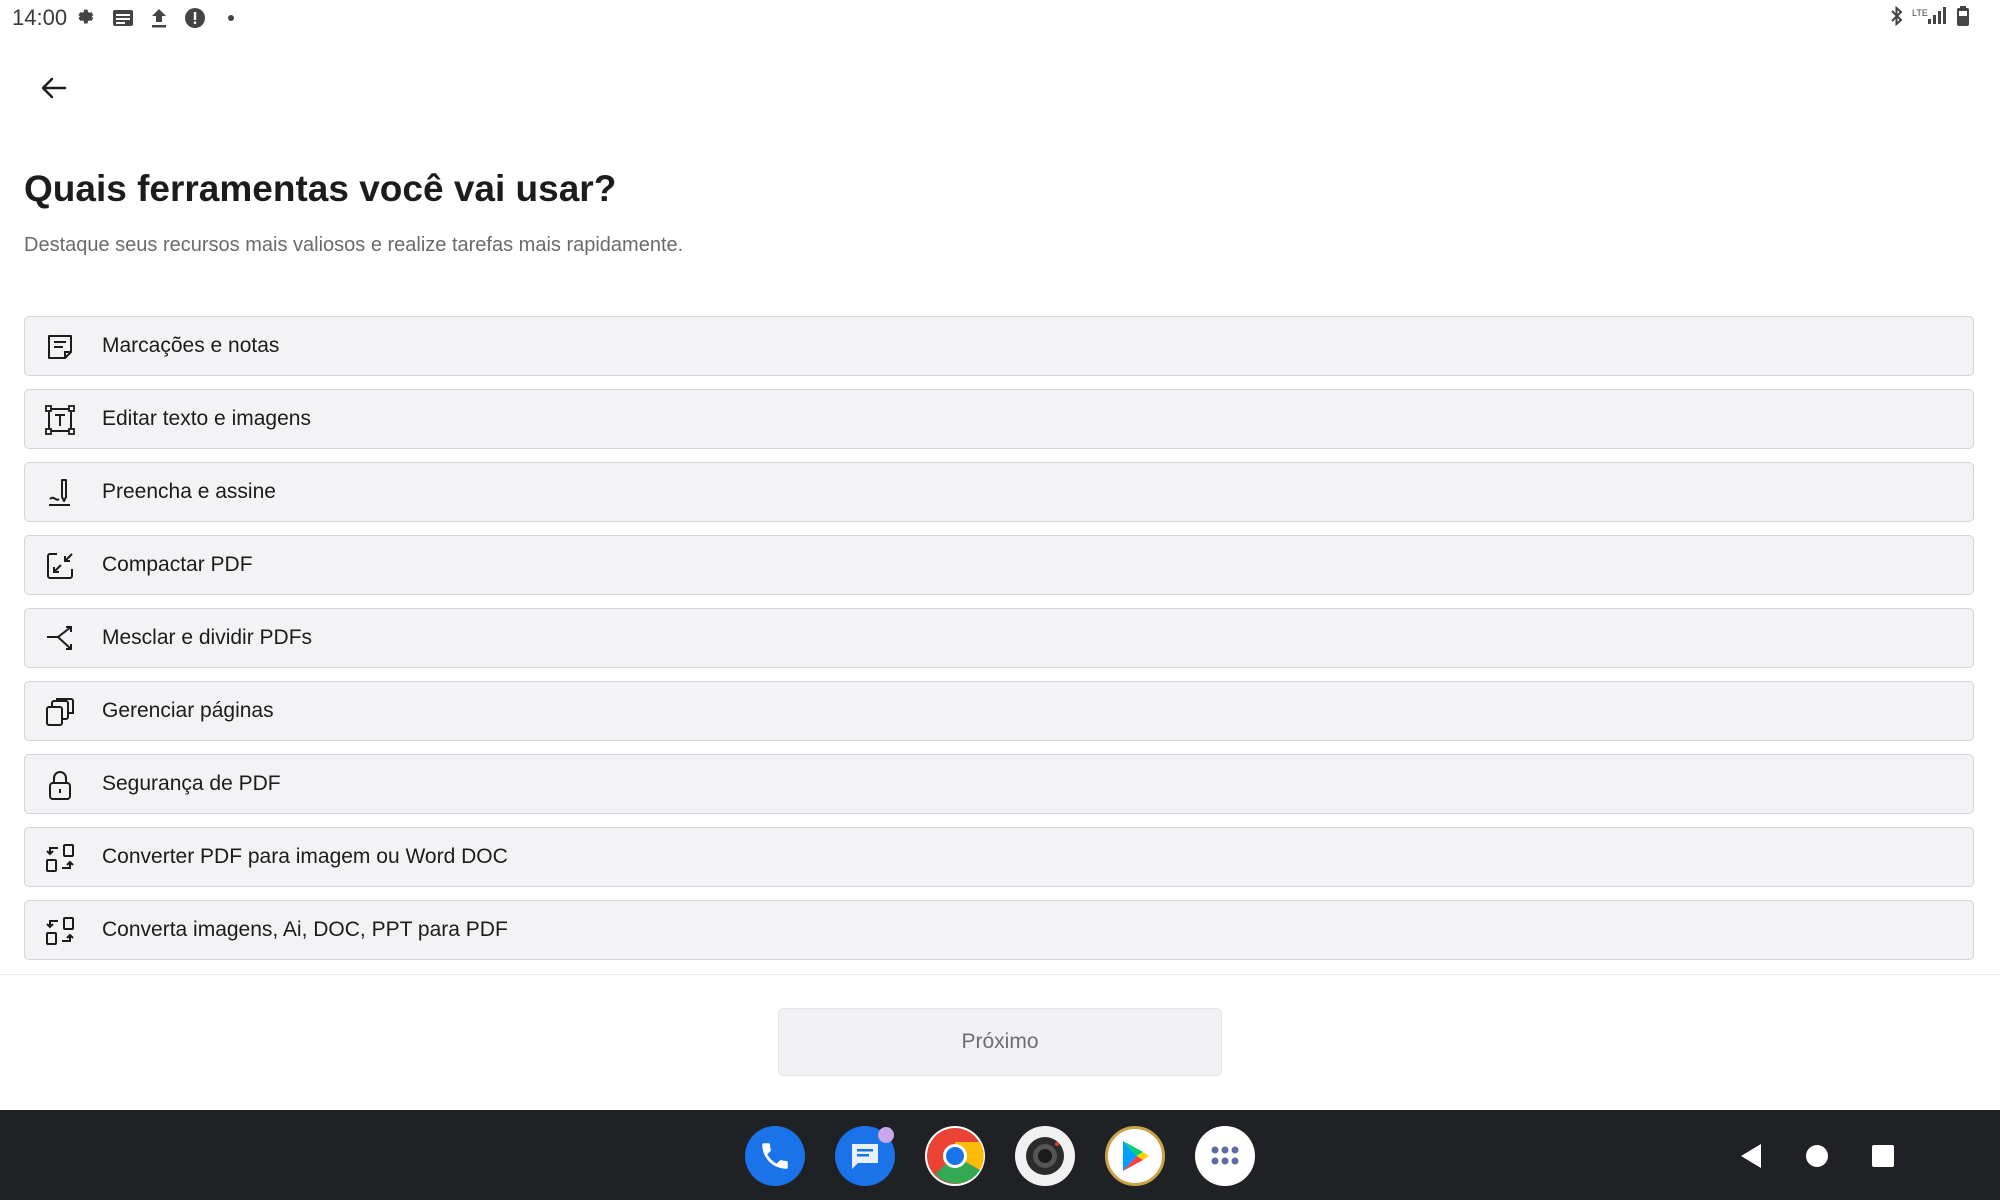 The image size is (2000, 1200). I want to click on tool-item-markup-notes: Marcações e notas, so click(999, 346).